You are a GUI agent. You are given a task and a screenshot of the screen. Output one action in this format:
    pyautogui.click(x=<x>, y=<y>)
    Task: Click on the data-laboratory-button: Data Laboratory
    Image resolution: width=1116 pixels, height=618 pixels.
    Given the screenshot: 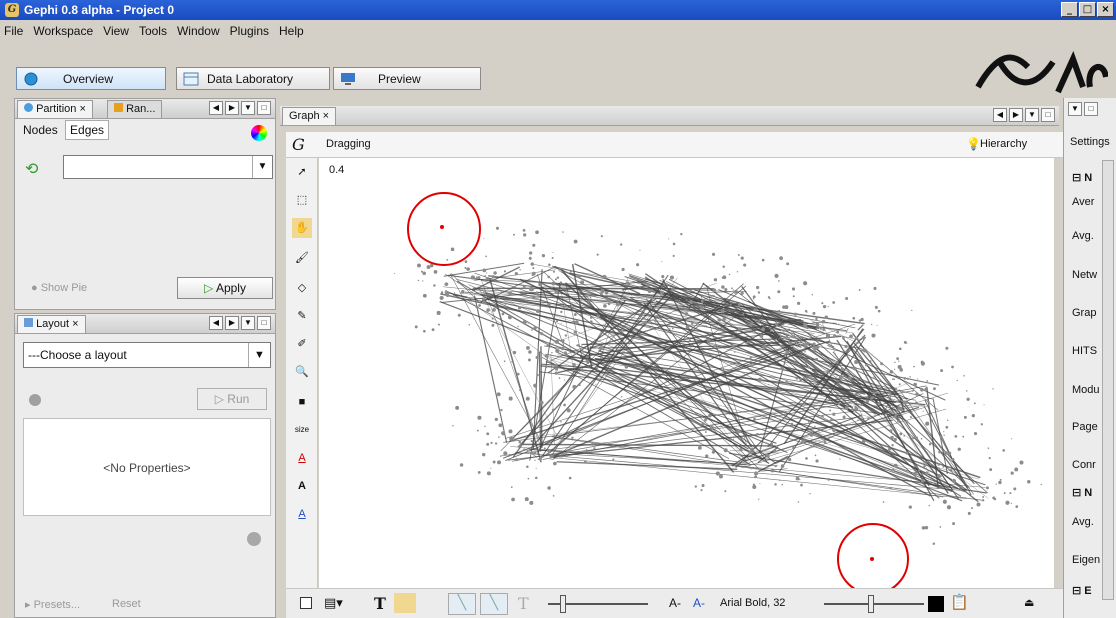 What is the action you would take?
    pyautogui.click(x=253, y=78)
    